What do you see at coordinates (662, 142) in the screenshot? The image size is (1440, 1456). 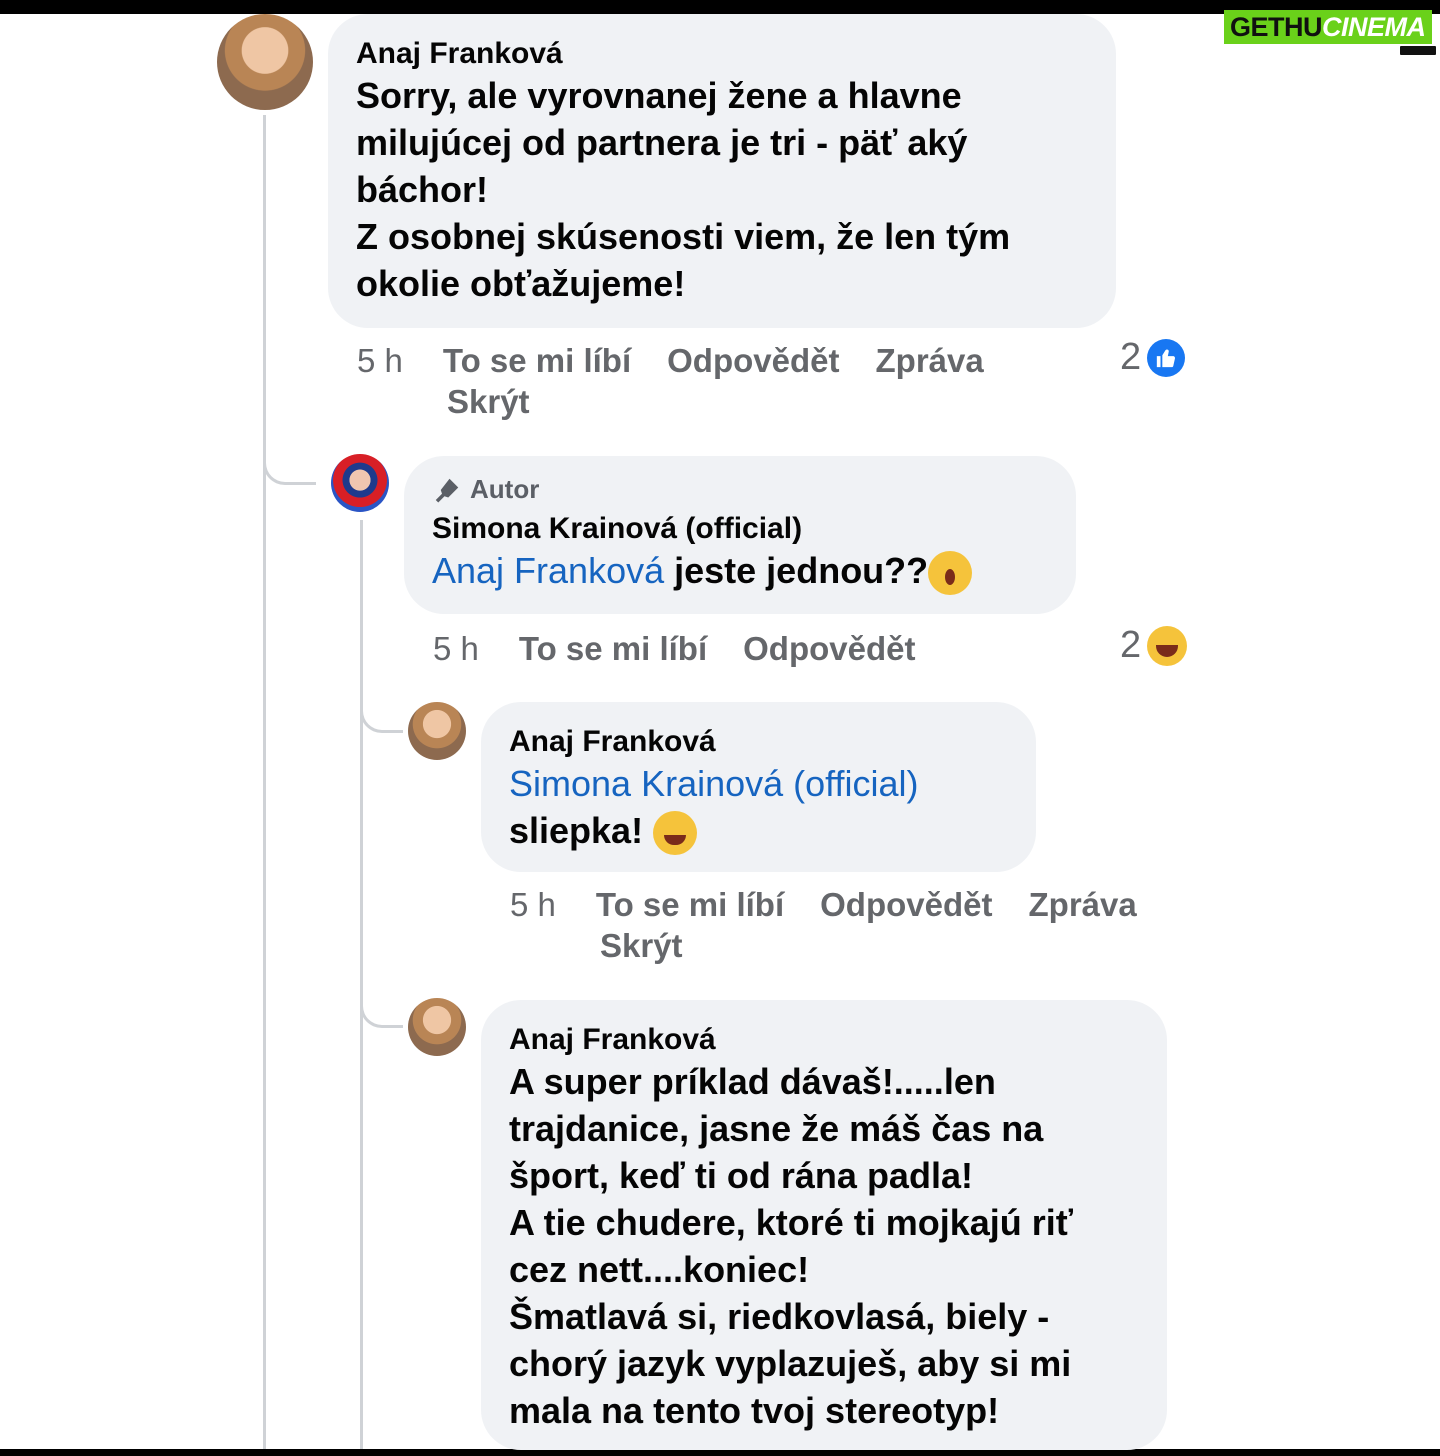 I see `comment-line: milujúcej od partnera je tri - päť aký` at bounding box center [662, 142].